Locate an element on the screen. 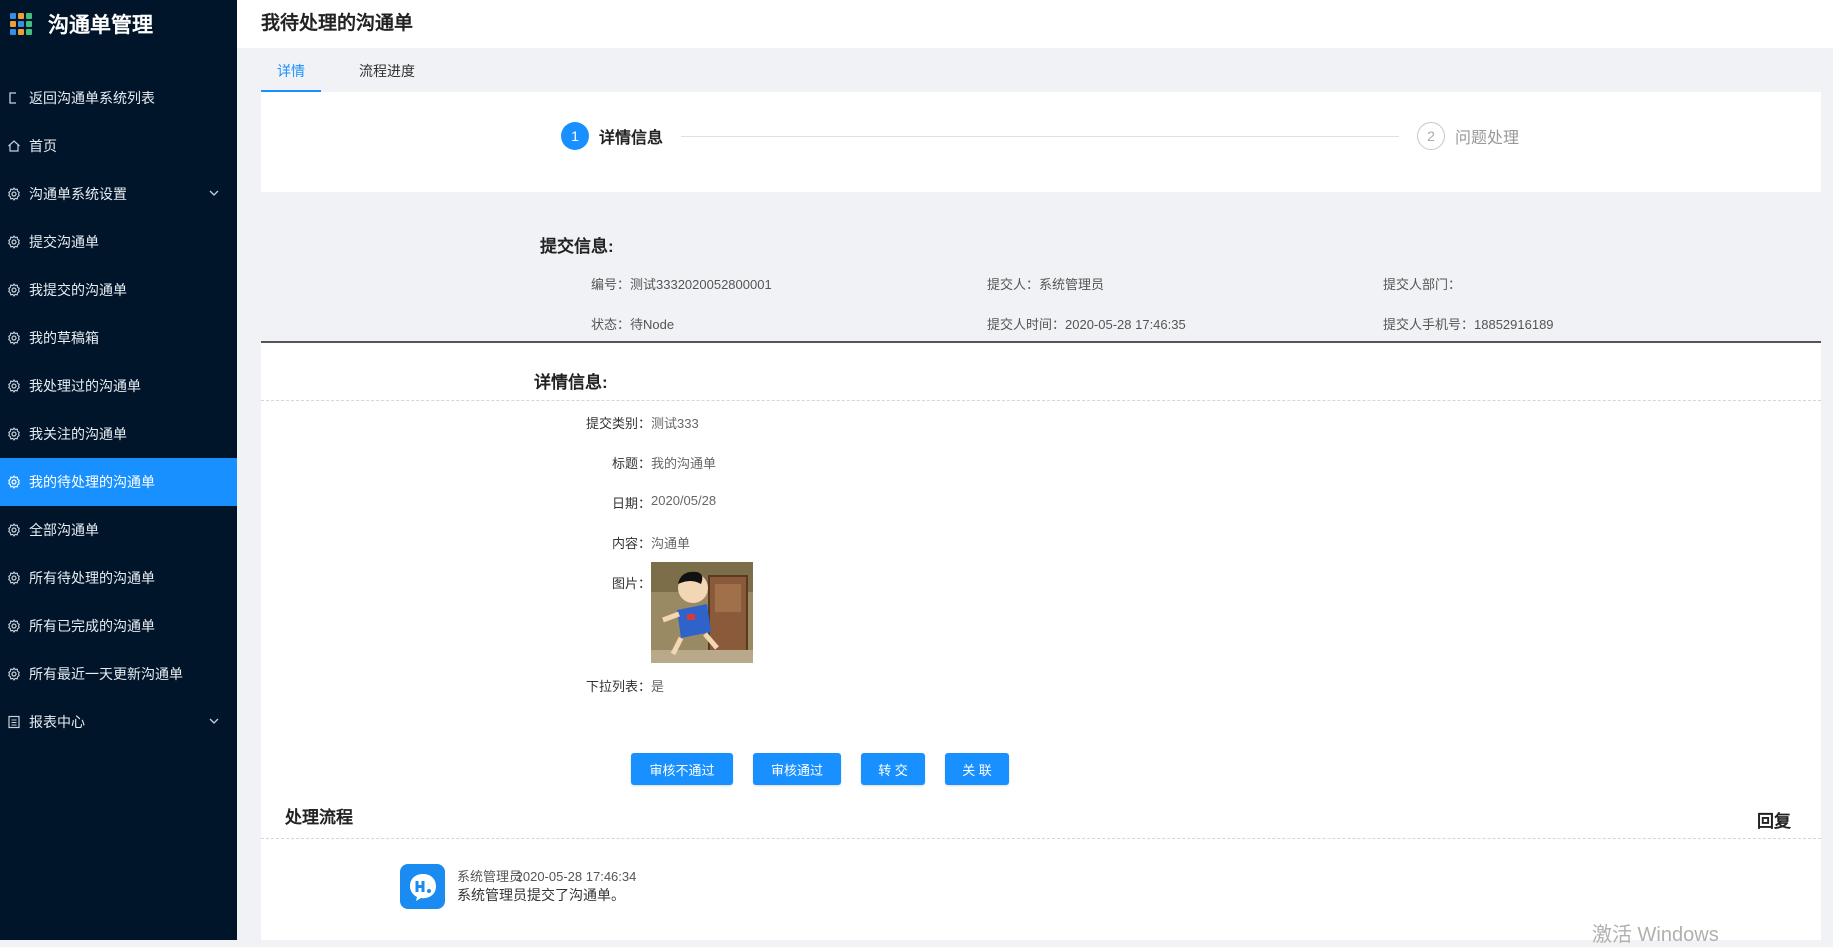 This screenshot has height=947, width=1833. sidebar-item-label: 提交沟通单 is located at coordinates (64, 242).